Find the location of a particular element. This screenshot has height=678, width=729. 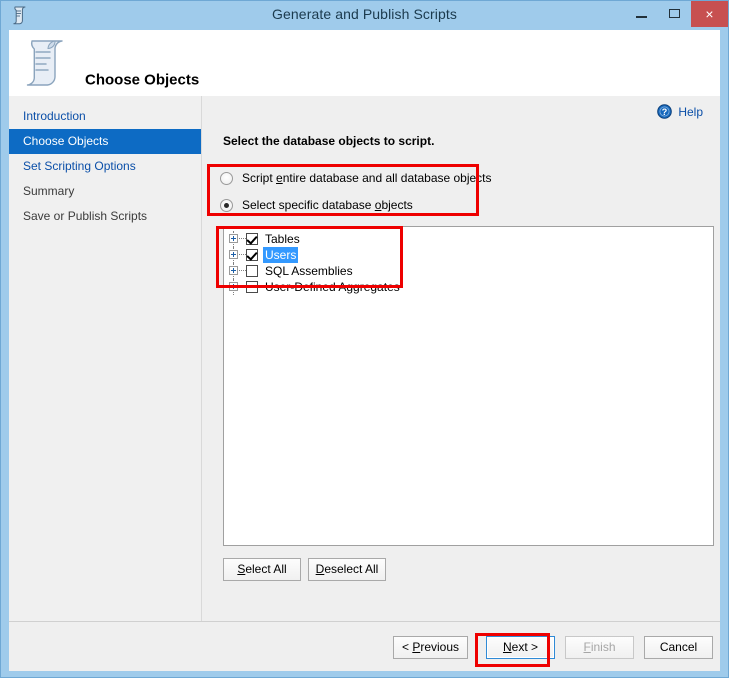

table-row: Users is located at coordinates (468, 255).